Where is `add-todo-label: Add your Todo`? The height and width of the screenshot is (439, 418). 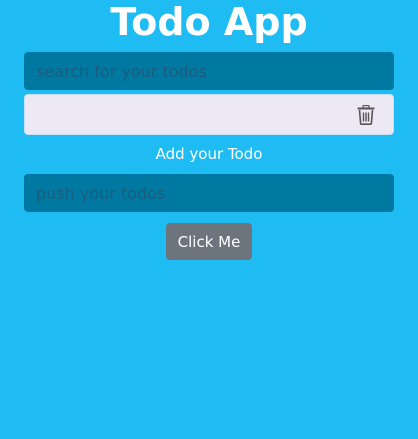 add-todo-label: Add your Todo is located at coordinates (209, 154).